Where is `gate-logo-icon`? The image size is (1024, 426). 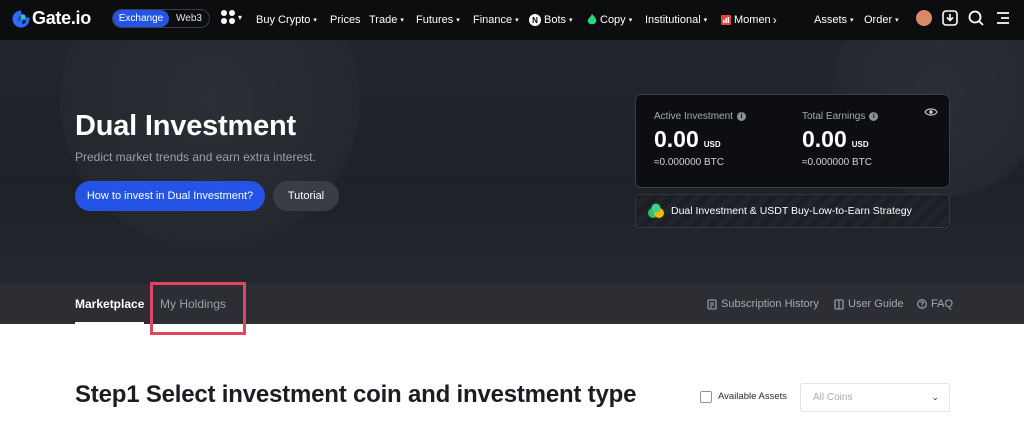 gate-logo-icon is located at coordinates (21, 18).